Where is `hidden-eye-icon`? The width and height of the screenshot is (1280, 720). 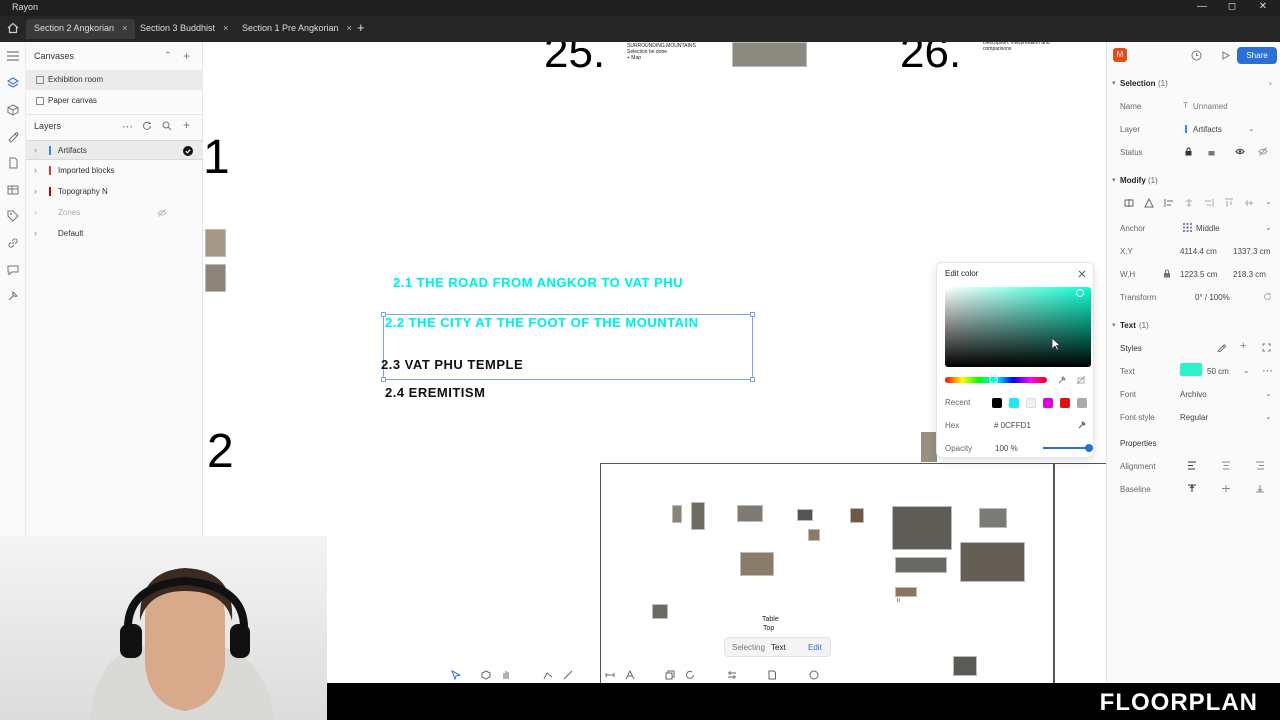
hidden-eye-icon is located at coordinates (162, 213).